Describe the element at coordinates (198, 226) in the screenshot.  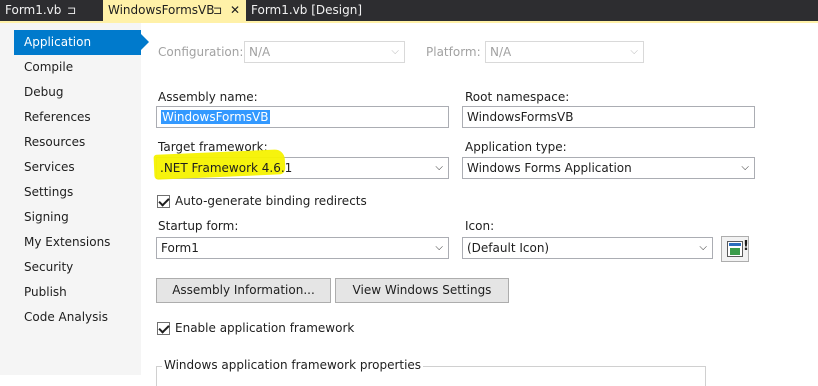
I see `startup-form-label: Startup form:` at that location.